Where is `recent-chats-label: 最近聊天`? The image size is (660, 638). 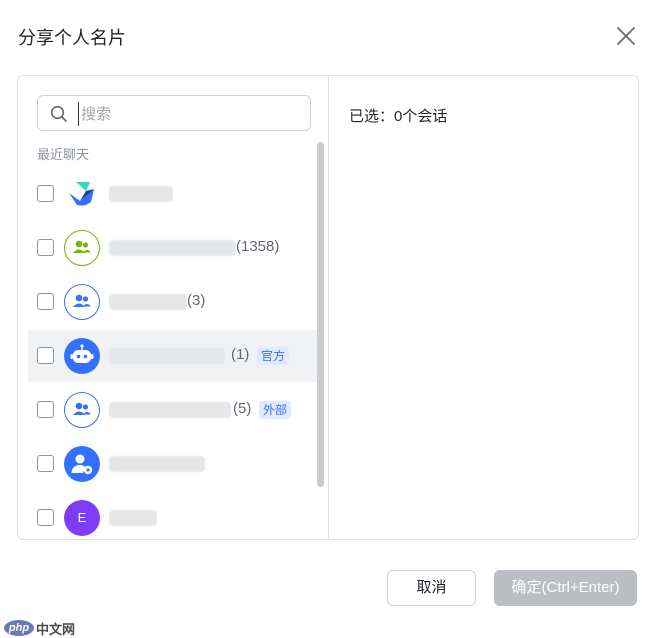 recent-chats-label: 最近聊天 is located at coordinates (63, 154).